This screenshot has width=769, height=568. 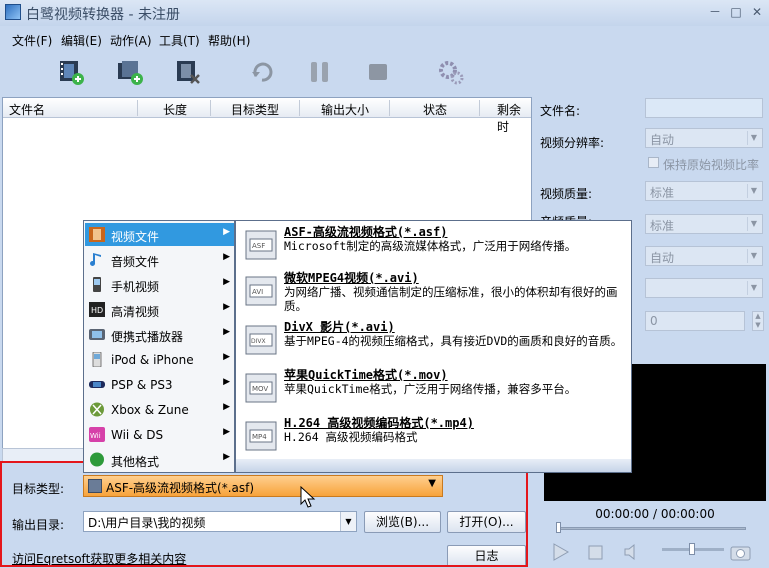 I want to click on column-output-size: 输出大小, so click(x=345, y=109).